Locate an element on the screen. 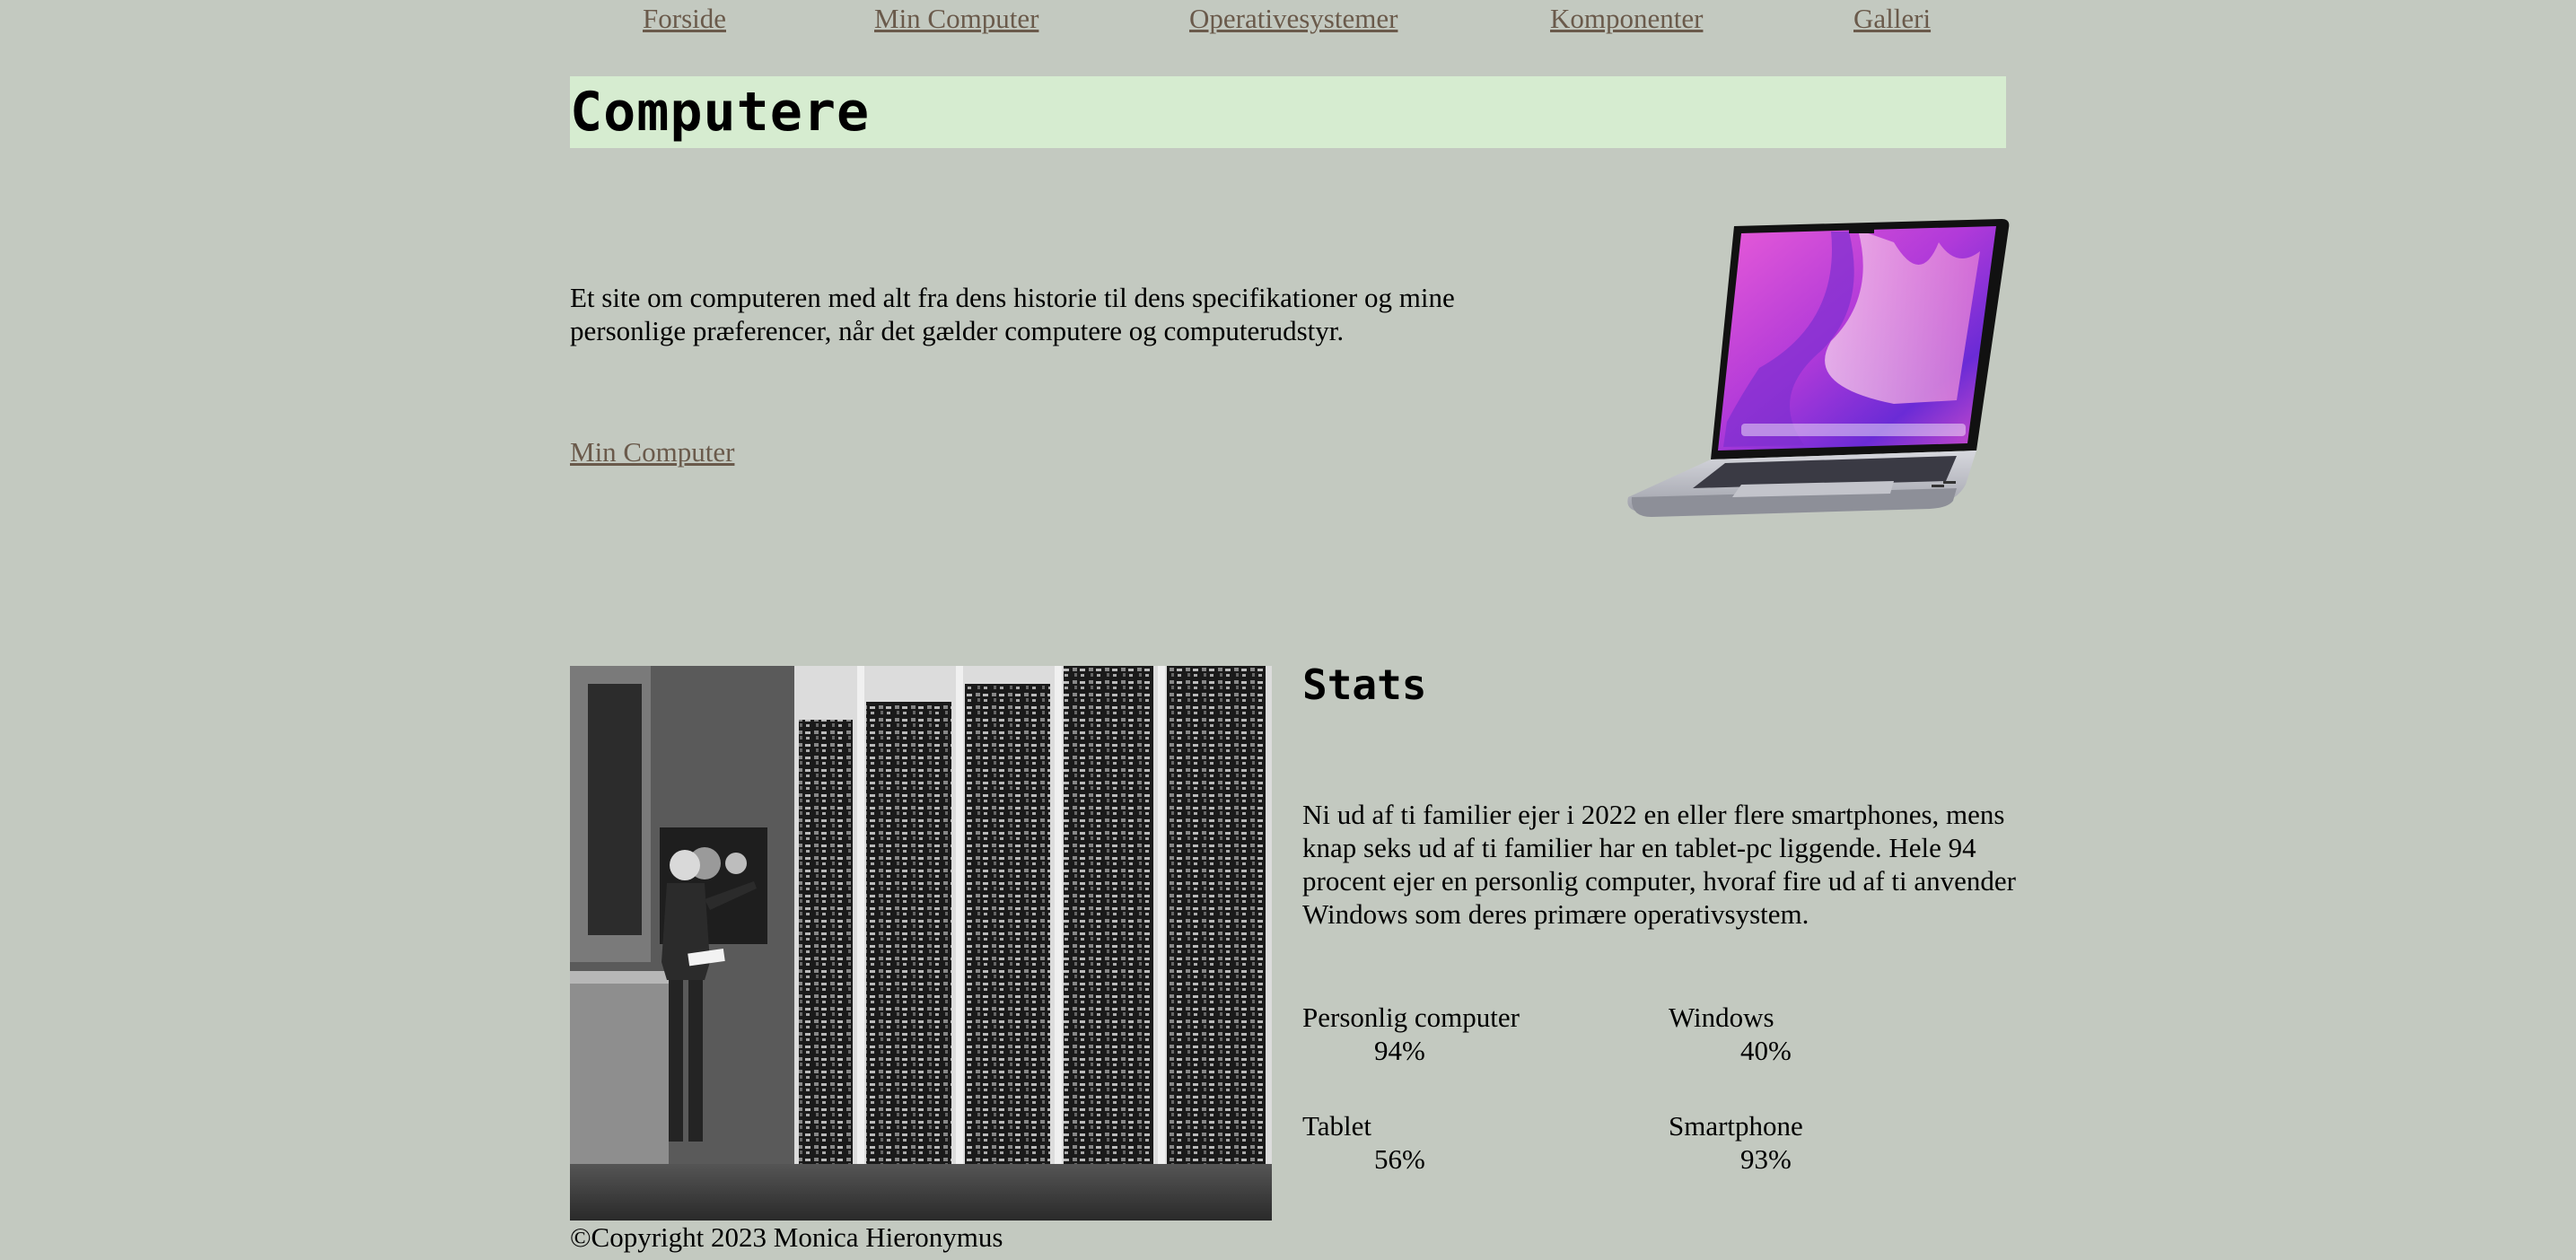 Image resolution: width=2576 pixels, height=1260 pixels. stat-tablet: Tablet 56% is located at coordinates (1481, 1143).